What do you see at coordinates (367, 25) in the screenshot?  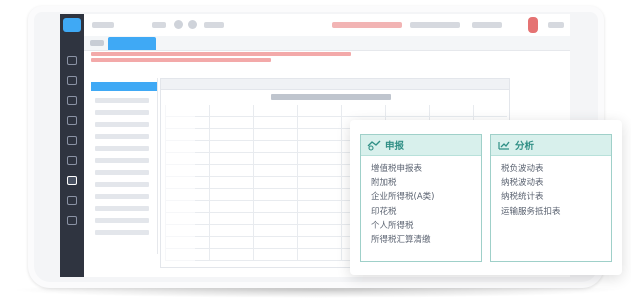 I see `toolbar-alert` at bounding box center [367, 25].